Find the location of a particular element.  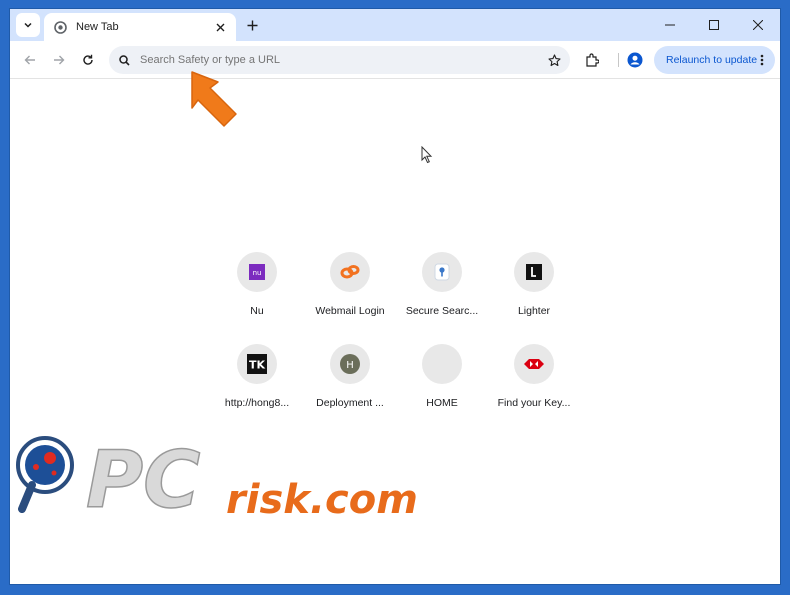

tk-icon: TK is located at coordinates (257, 364).